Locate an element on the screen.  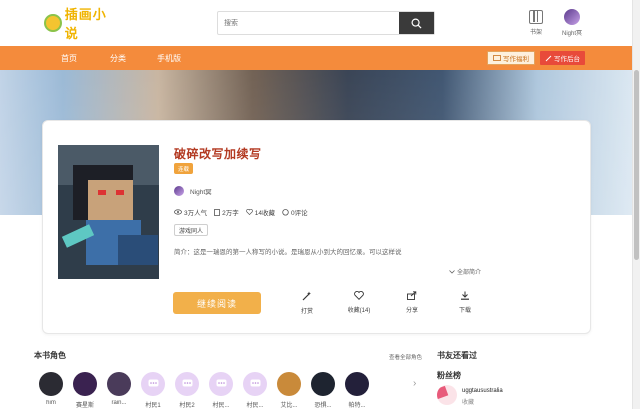
share-button: 分享 is located at coordinates (412, 302).